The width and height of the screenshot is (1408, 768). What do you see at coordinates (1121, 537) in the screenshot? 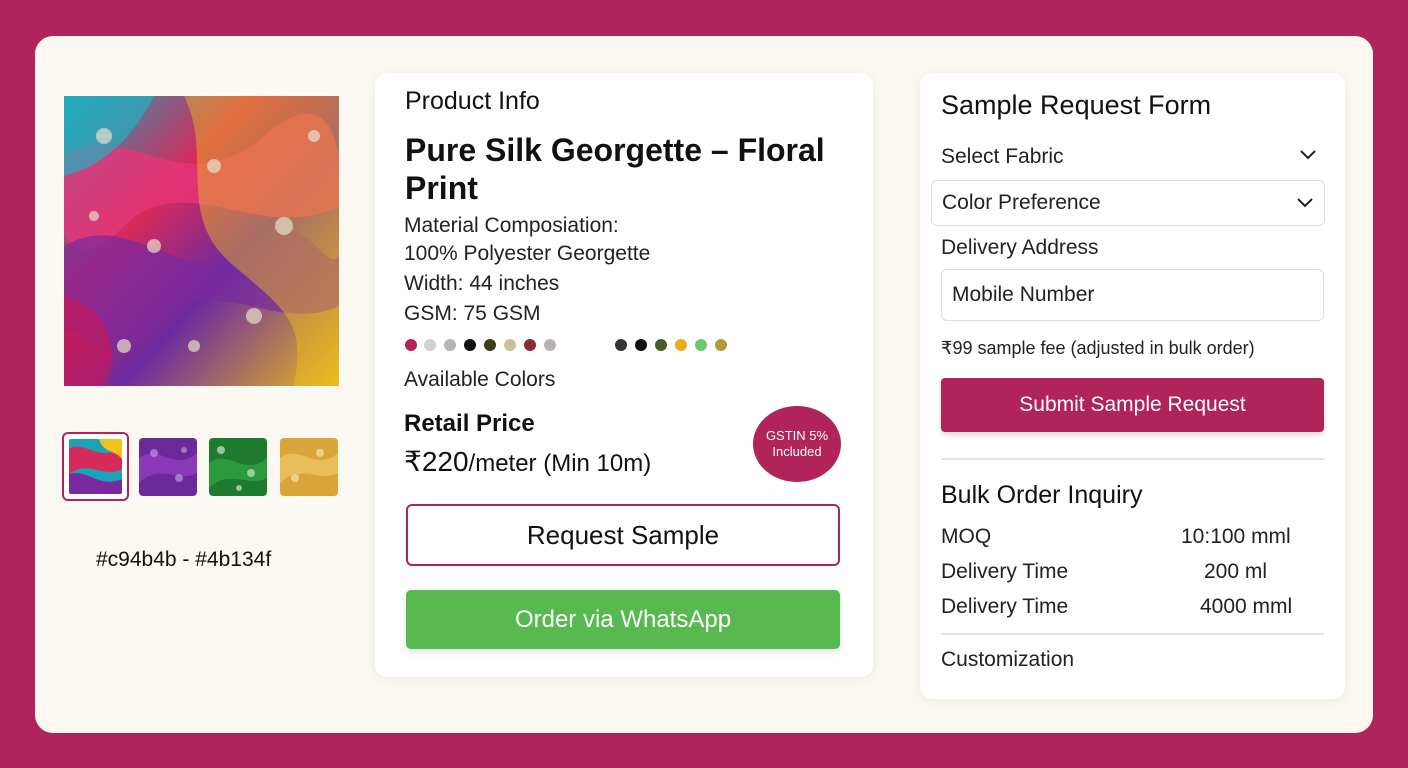
I see `bulk-row-moq: MOQ 10:100 mml` at bounding box center [1121, 537].